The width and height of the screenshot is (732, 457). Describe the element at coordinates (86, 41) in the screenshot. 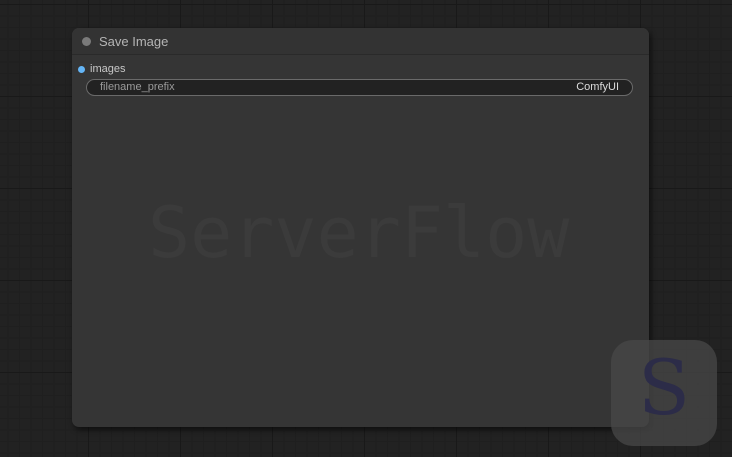

I see `collapse-toggle-icon` at that location.